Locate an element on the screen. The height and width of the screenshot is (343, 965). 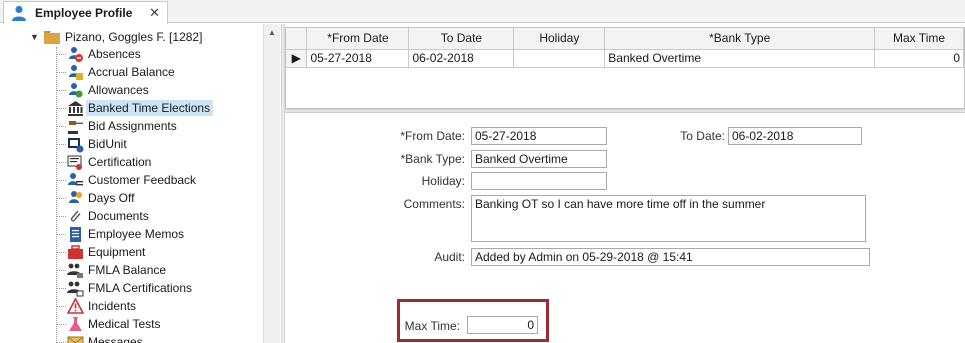
scroll-up-arrow-icon: ▲ is located at coordinates (272, 32).